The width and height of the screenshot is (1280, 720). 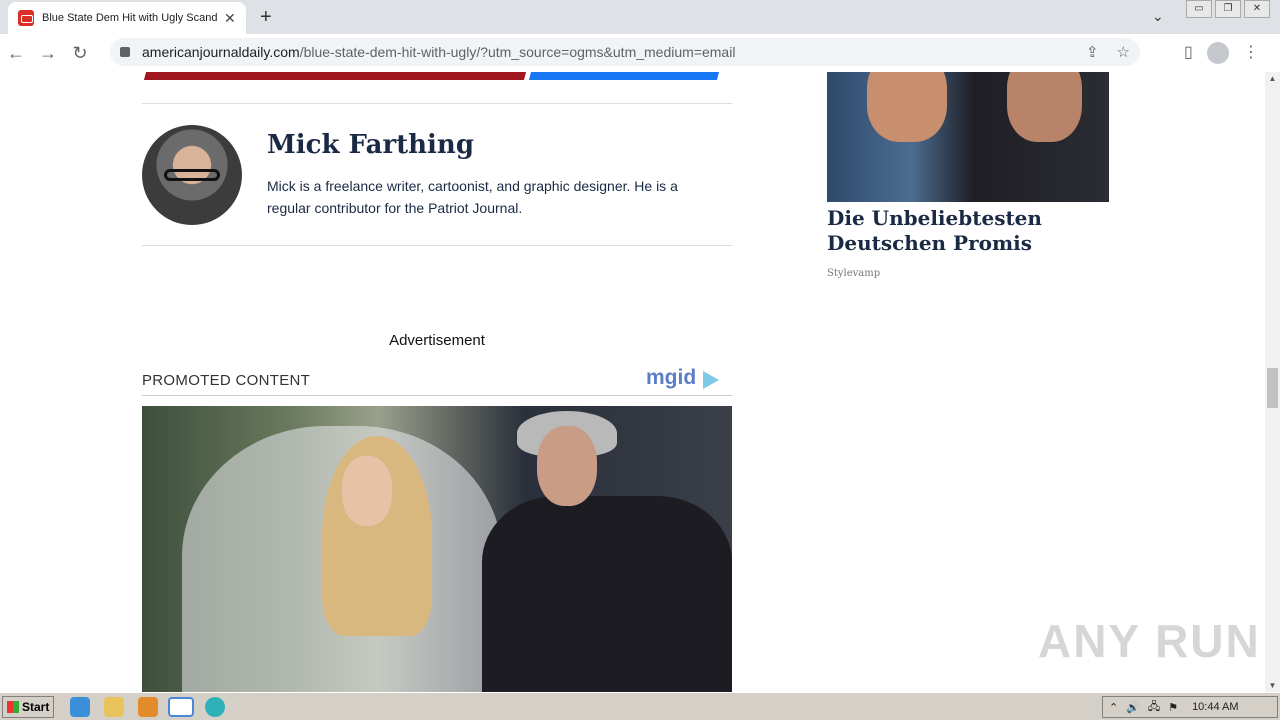 What do you see at coordinates (1154, 707) in the screenshot?
I see `network-icon: 🖧` at bounding box center [1154, 707].